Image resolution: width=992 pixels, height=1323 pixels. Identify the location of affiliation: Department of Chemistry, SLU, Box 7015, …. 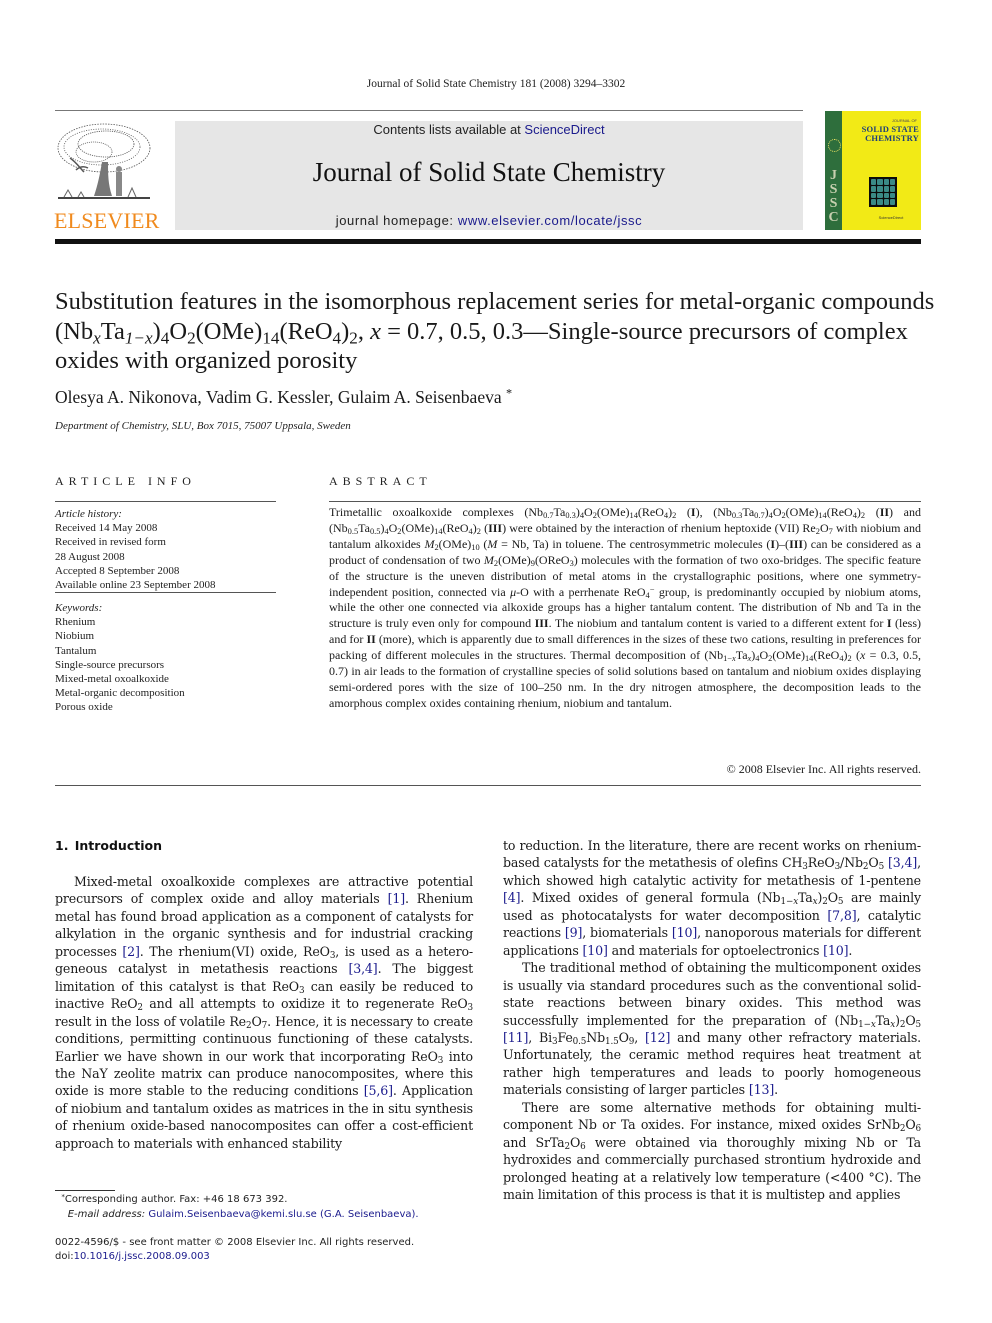
(203, 426).